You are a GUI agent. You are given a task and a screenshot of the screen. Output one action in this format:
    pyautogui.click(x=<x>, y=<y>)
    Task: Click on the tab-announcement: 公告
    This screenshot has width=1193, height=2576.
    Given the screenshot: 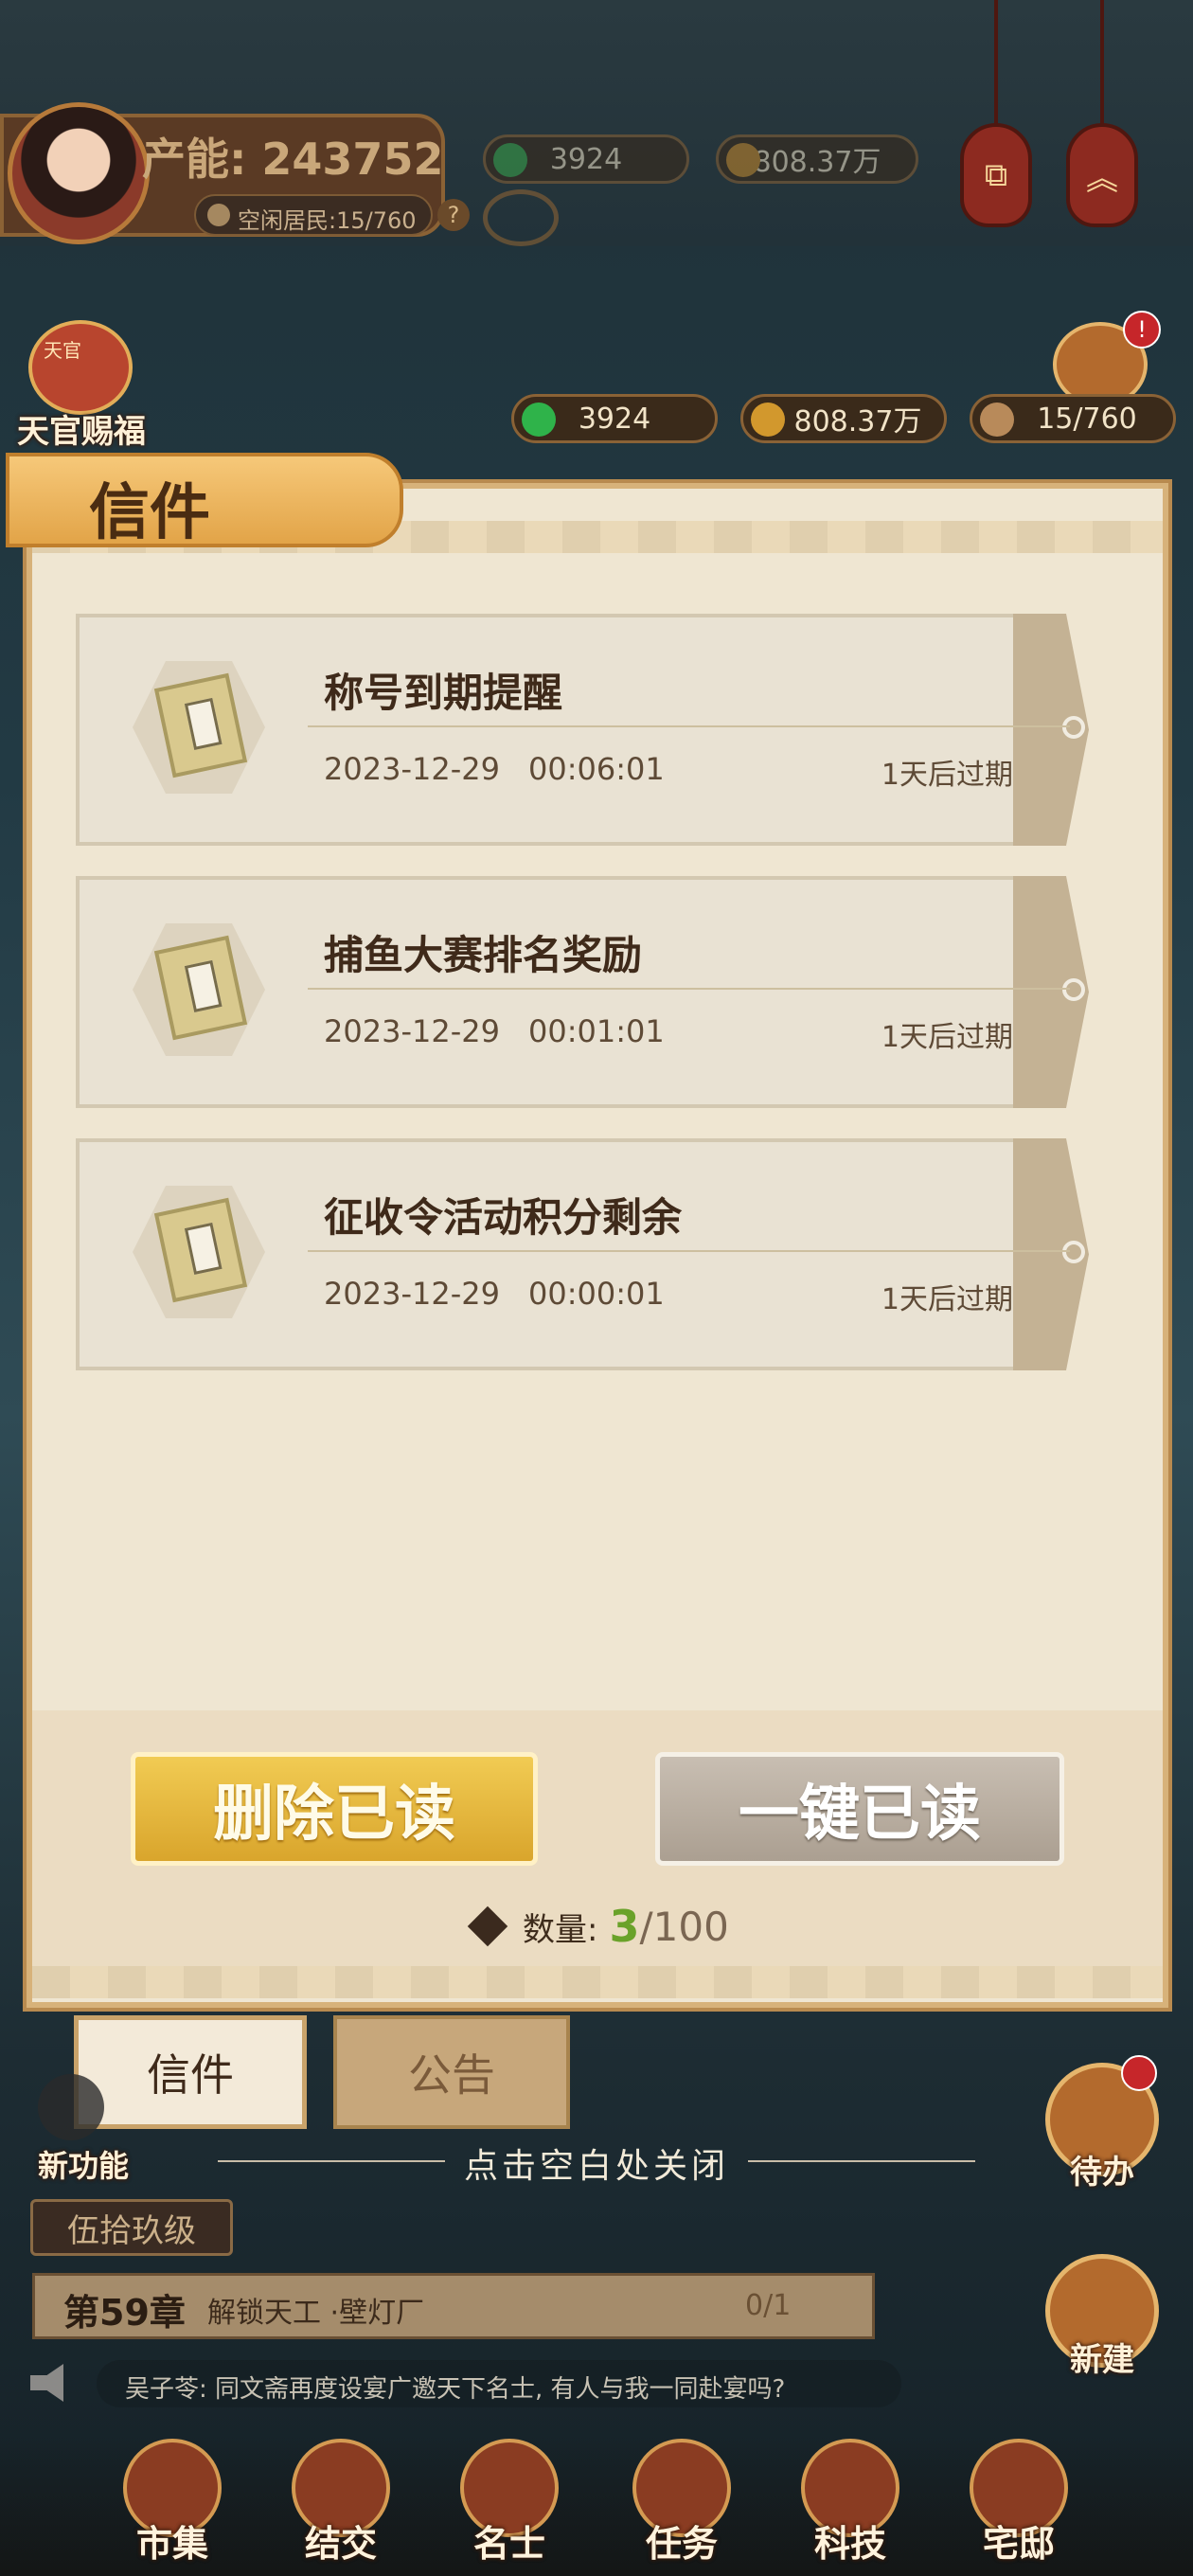 What is the action you would take?
    pyautogui.click(x=451, y=2072)
    